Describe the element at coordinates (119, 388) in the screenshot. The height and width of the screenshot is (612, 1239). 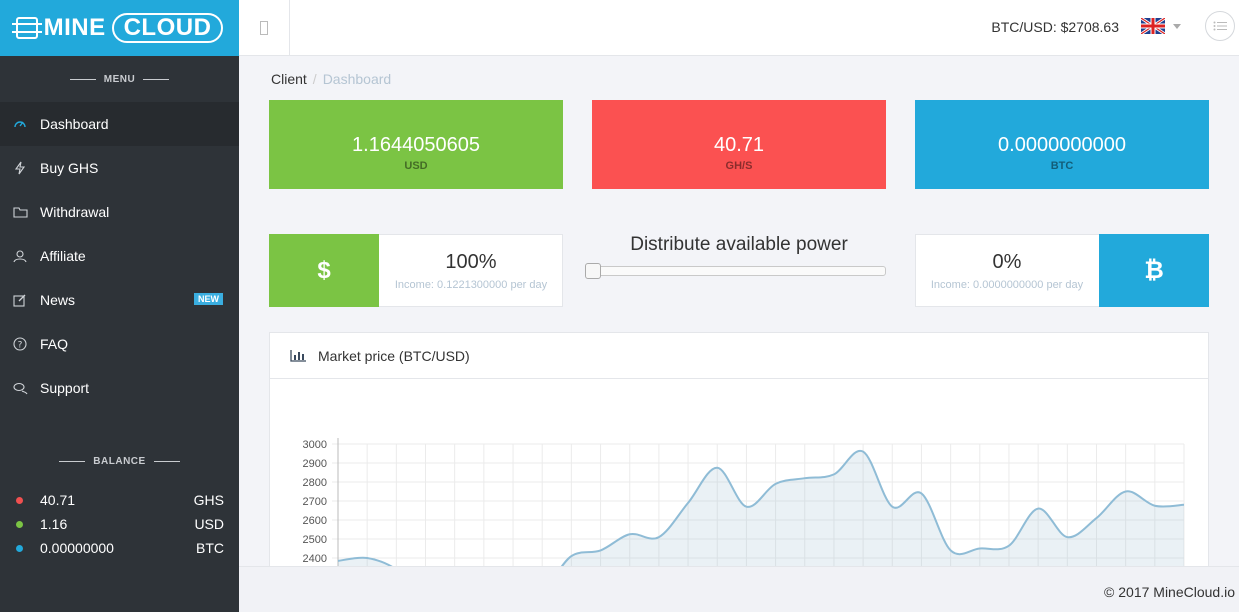
I see `sidebar-item-support: Support` at that location.